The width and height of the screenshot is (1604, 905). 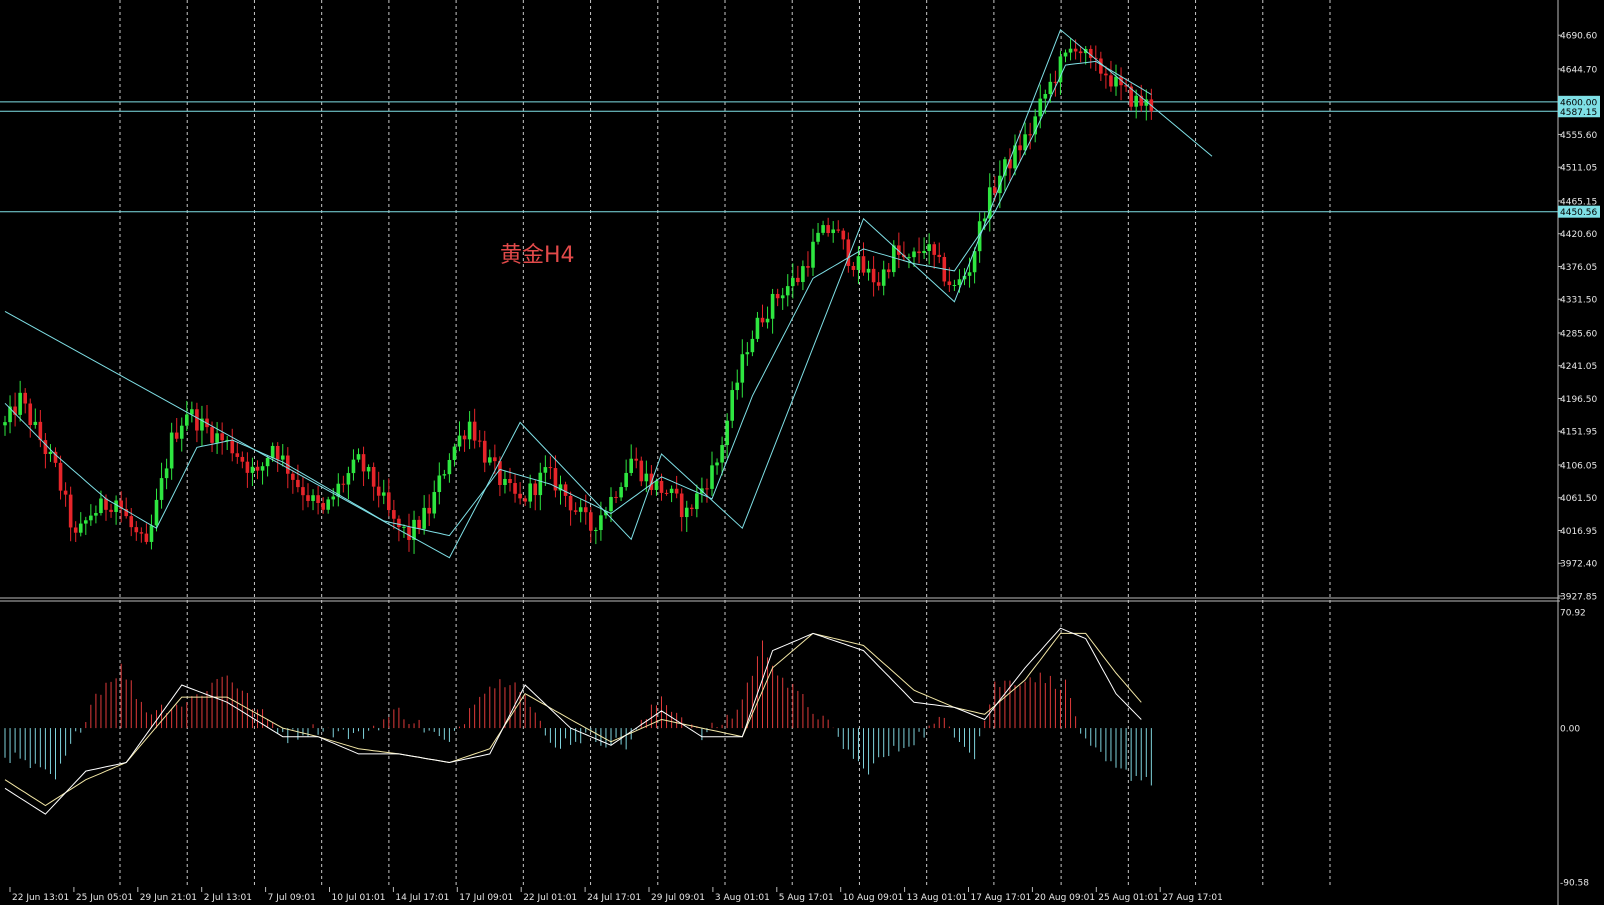 I want to click on time-tick-label: 7 Jul 09:01, so click(x=292, y=898).